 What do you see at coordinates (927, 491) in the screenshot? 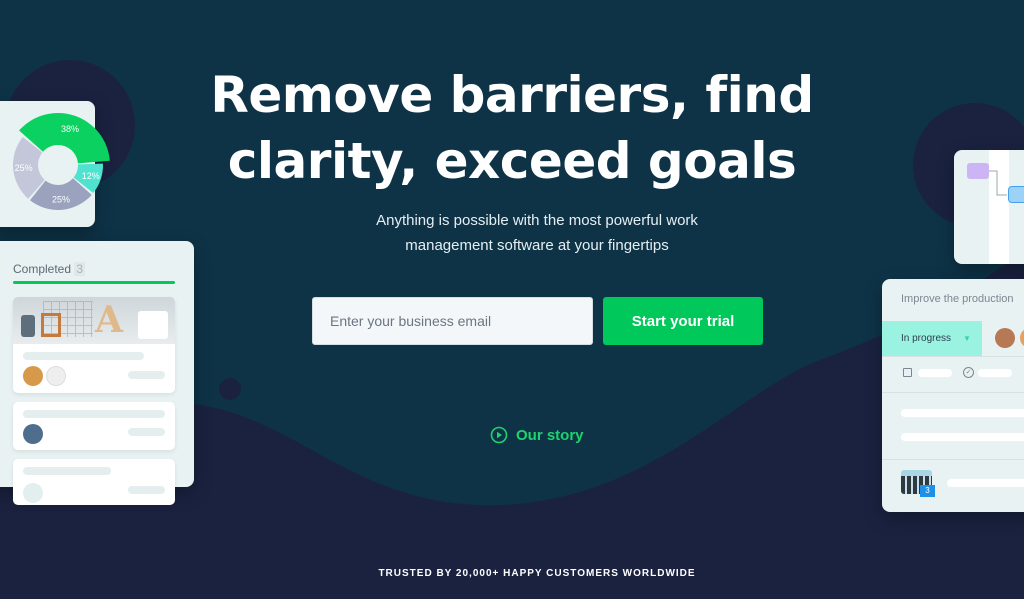
I see `comment-count-badge: 3` at bounding box center [927, 491].